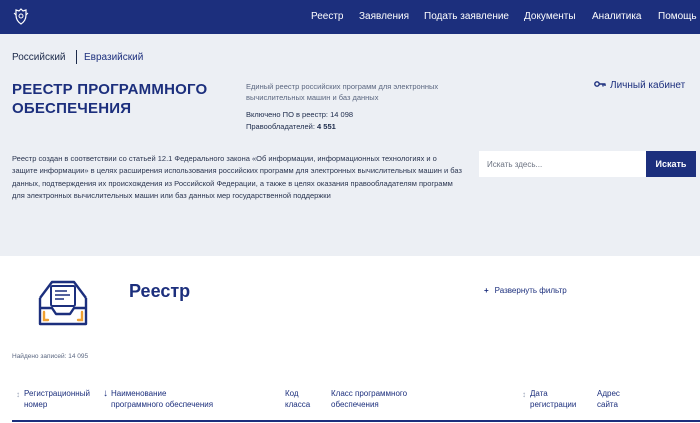 The width and height of the screenshot is (700, 423). Describe the element at coordinates (600, 84) in the screenshot. I see `key-icon` at that location.